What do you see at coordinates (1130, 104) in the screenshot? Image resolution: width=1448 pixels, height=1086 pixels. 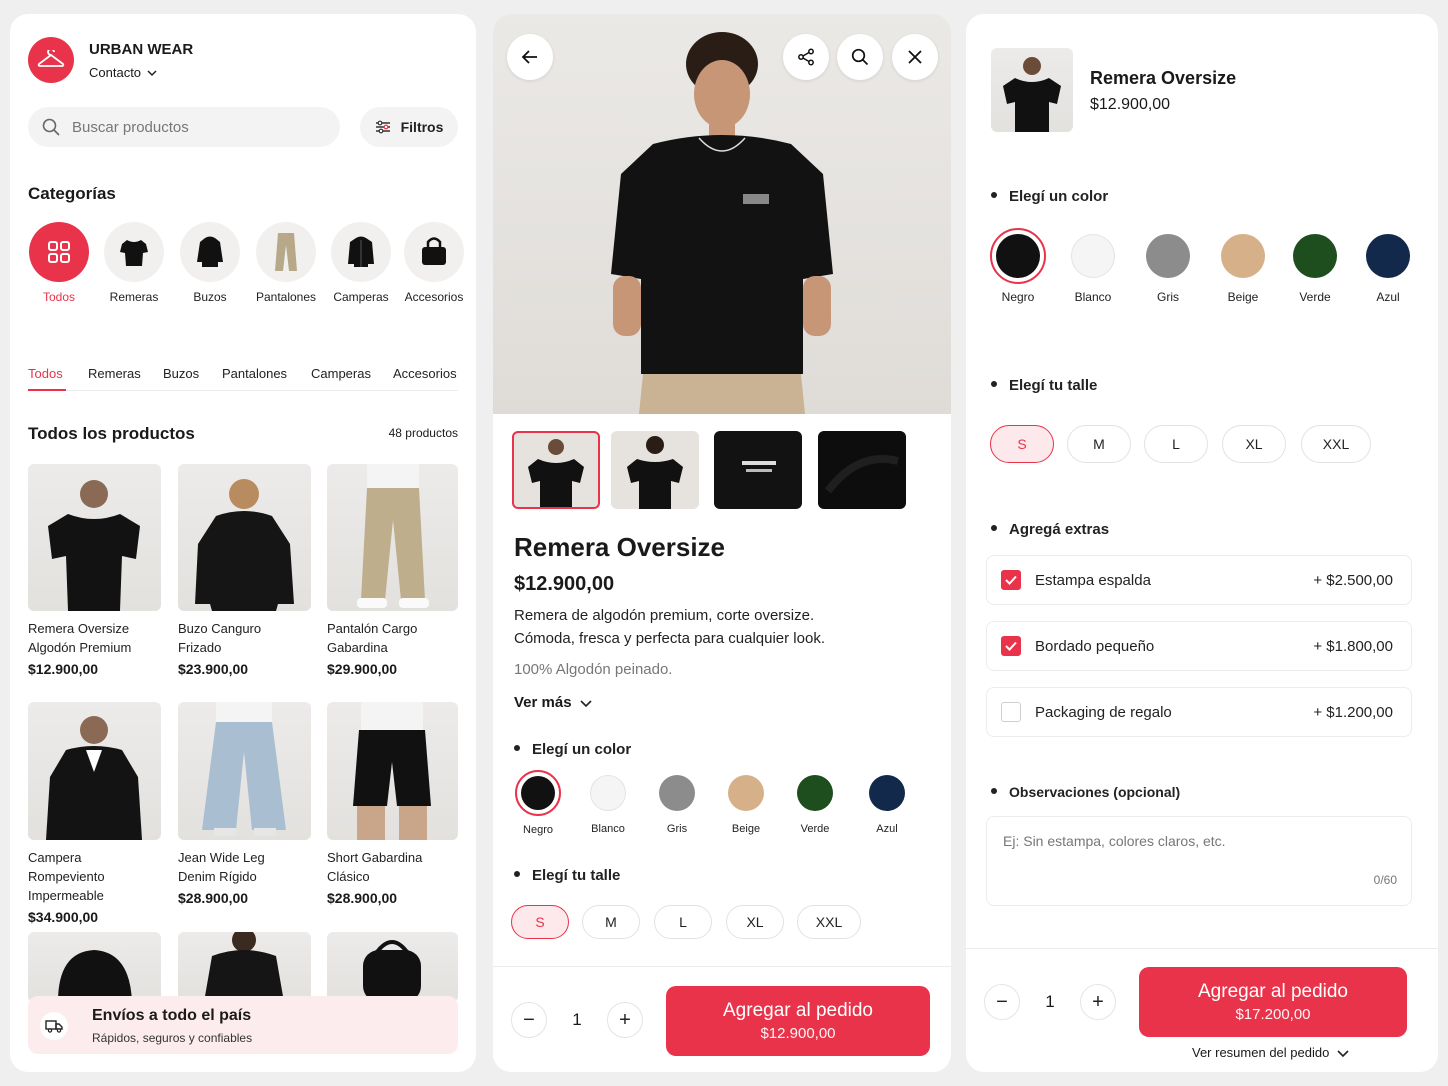 I see `config-product-price: $12.900,00` at bounding box center [1130, 104].